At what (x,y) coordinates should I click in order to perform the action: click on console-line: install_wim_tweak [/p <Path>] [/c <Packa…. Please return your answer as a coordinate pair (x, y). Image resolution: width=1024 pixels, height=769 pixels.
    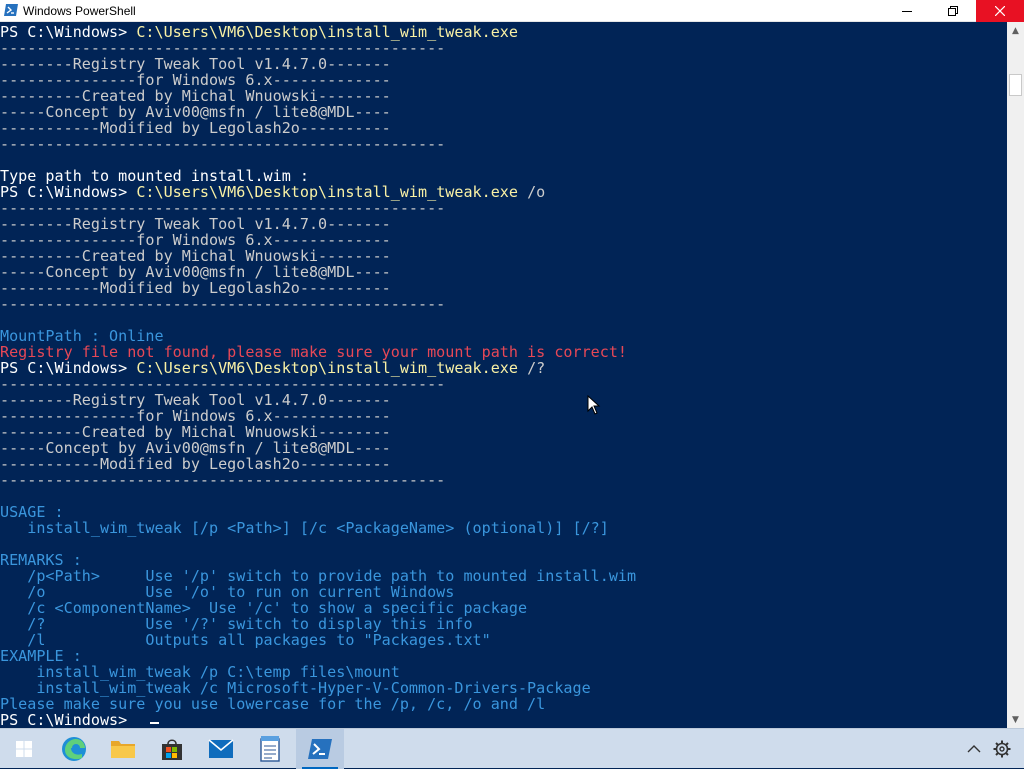
    Looking at the image, I should click on (304, 528).